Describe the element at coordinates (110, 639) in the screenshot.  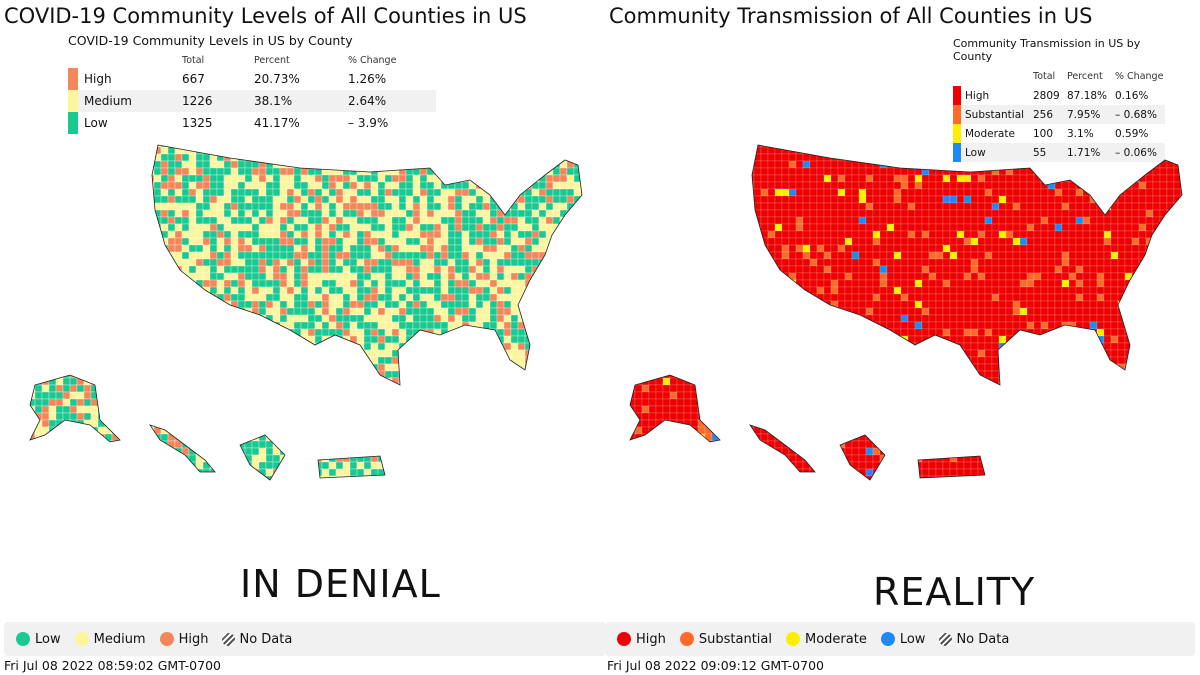
I see `legend-item-medium: Medium` at that location.